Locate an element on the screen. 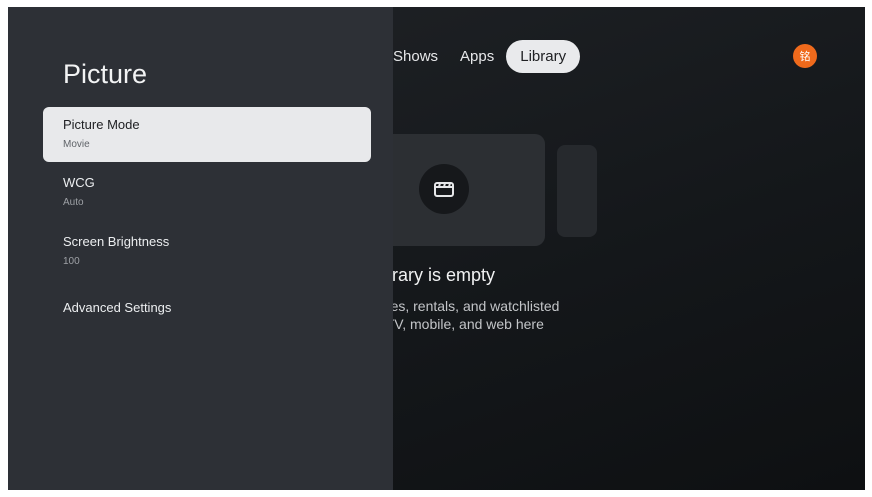  tab-library: Library is located at coordinates (543, 56).